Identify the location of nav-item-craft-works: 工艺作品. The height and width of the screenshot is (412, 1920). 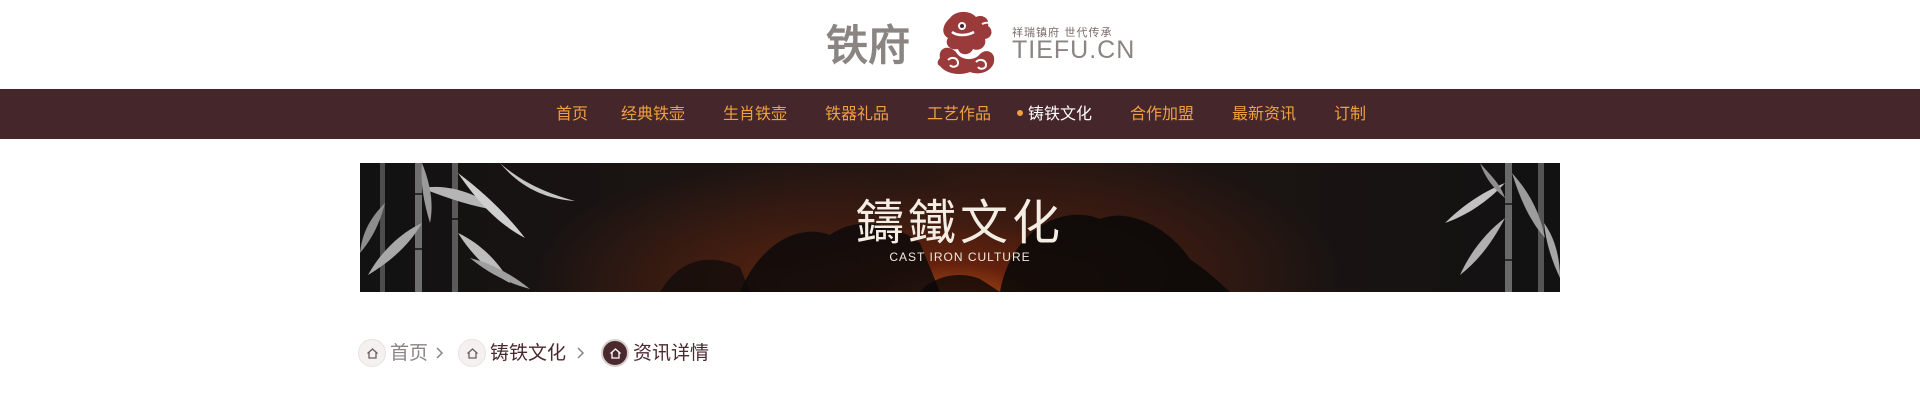
(959, 114).